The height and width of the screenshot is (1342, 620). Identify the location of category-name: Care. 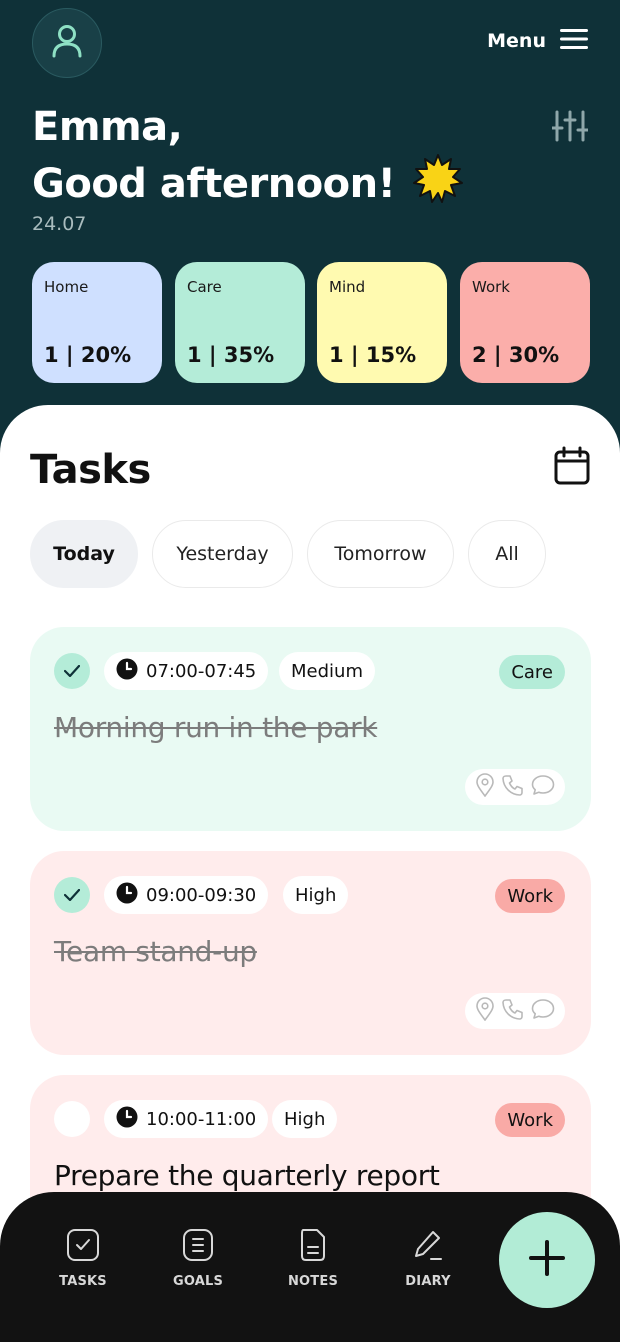
(204, 287).